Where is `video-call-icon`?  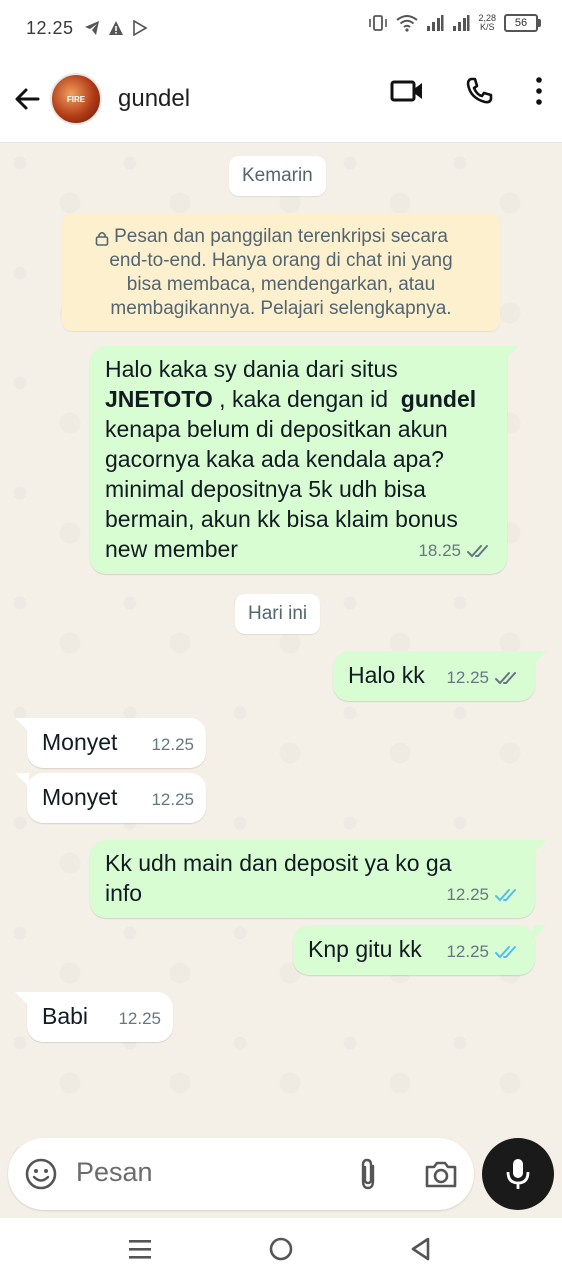
video-call-icon is located at coordinates (407, 91).